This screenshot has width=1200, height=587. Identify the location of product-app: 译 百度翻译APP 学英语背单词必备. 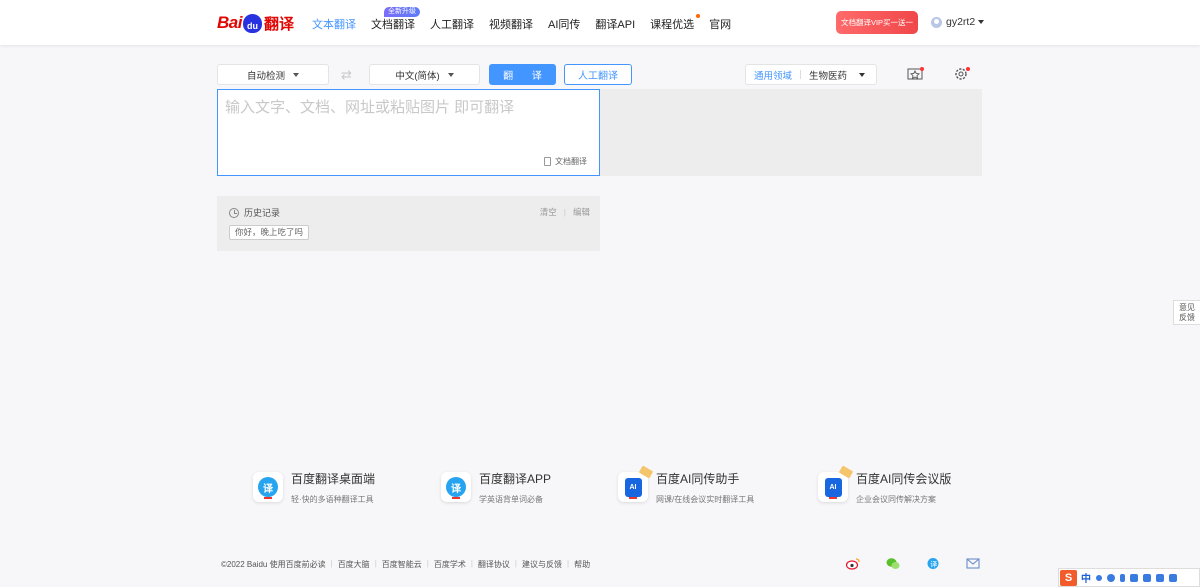
(496, 488).